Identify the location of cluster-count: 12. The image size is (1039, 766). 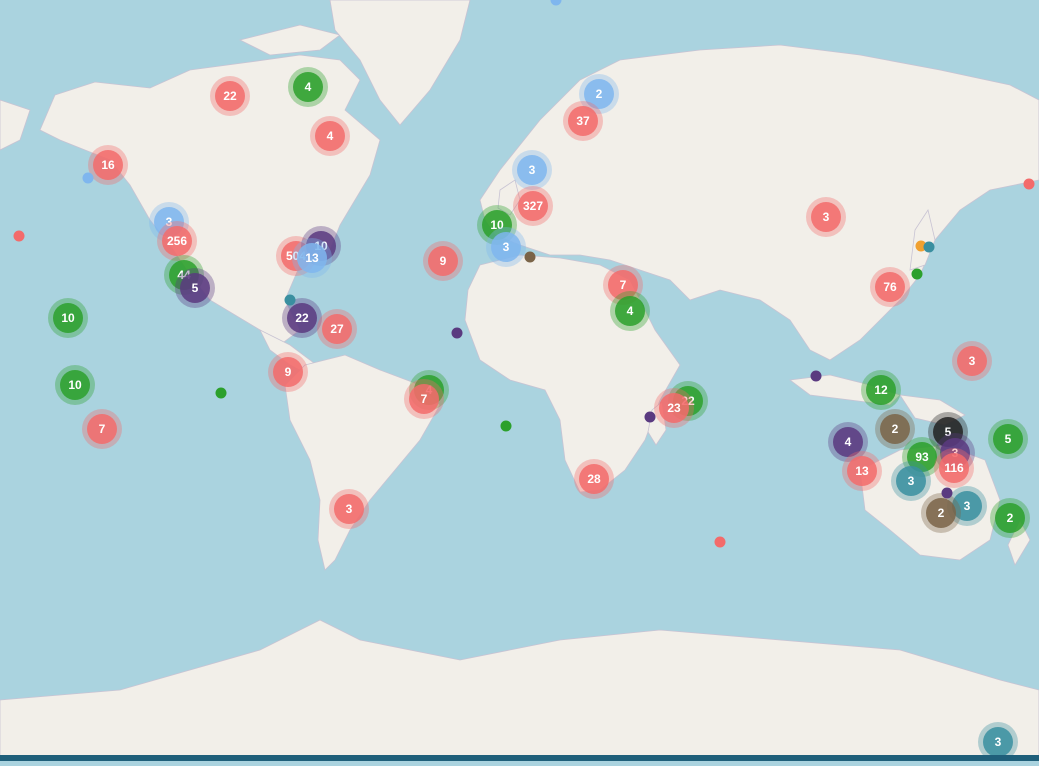
(881, 390).